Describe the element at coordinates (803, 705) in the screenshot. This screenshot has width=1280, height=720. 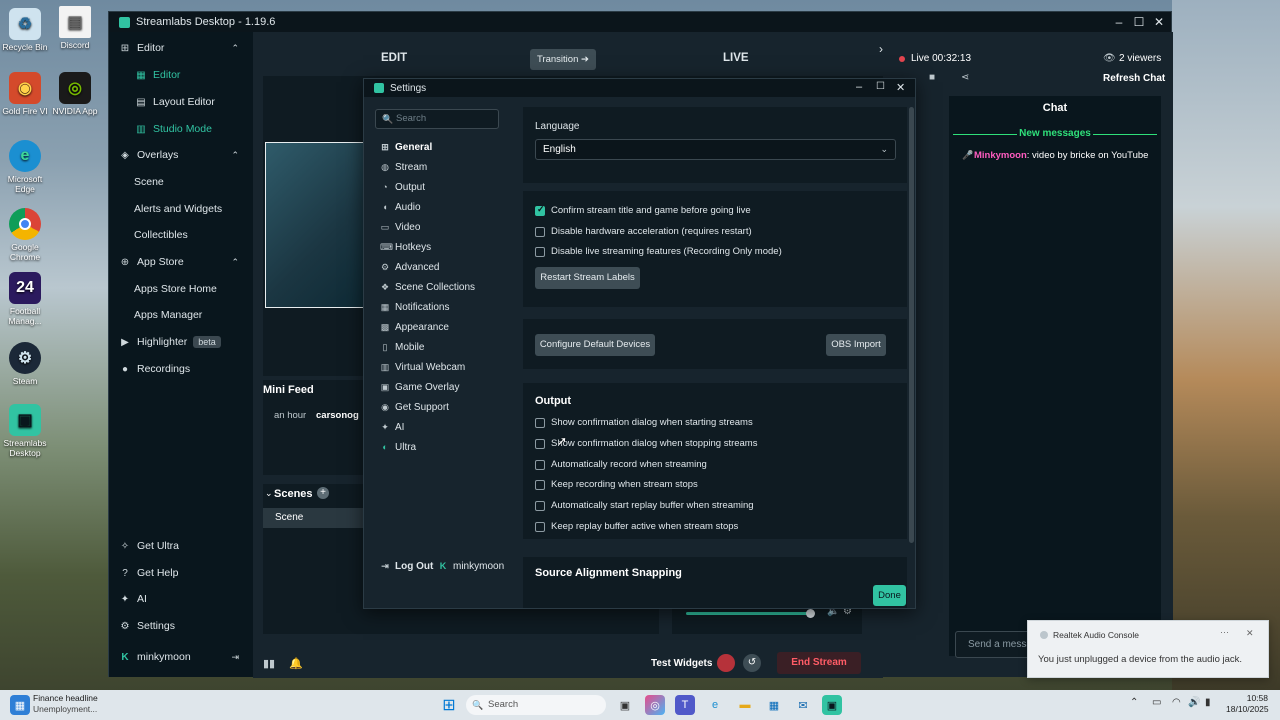
I see `mail-icon: ✉` at that location.